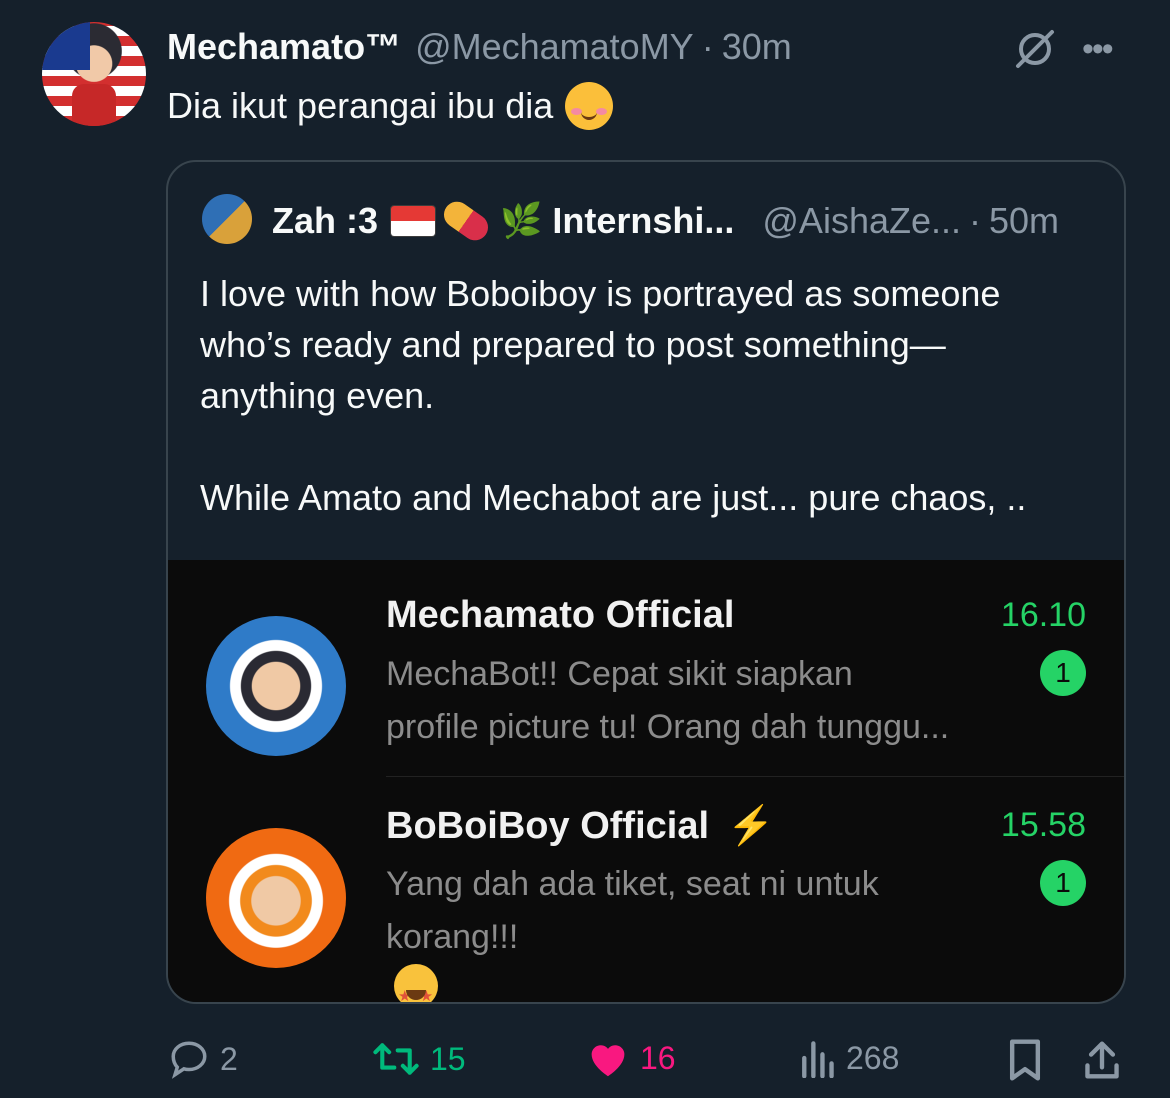  What do you see at coordinates (325, 220) in the screenshot?
I see `quoted-author-name: Zah :3` at bounding box center [325, 220].